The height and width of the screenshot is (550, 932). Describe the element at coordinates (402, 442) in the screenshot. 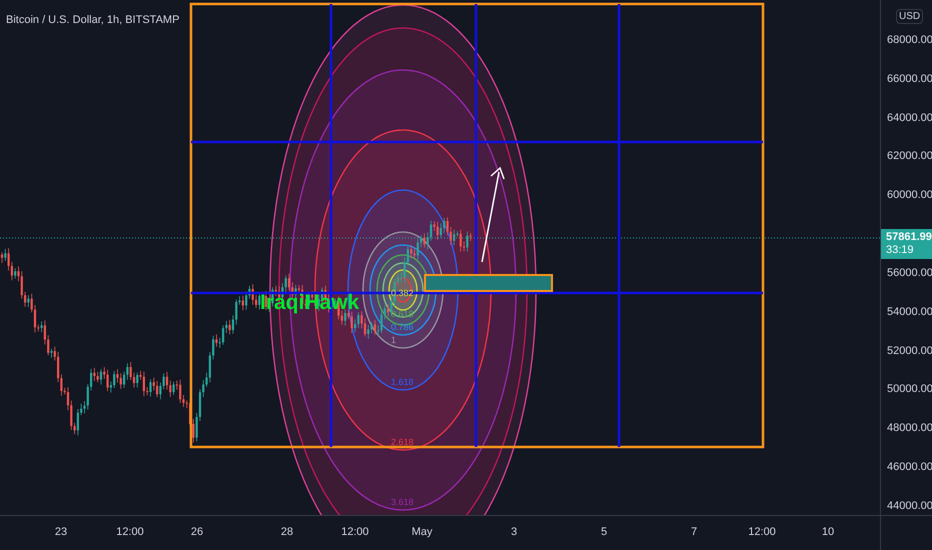

I see `fib-level-label: 2.618` at that location.